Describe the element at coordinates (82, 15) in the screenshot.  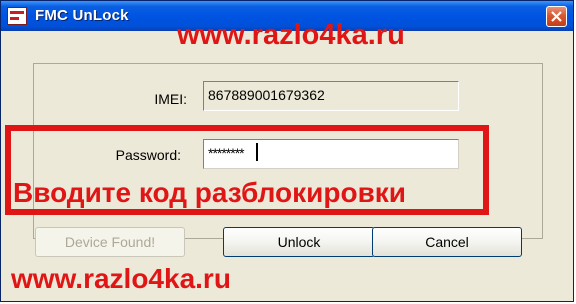
I see `window-title: FMC UnLock` at that location.